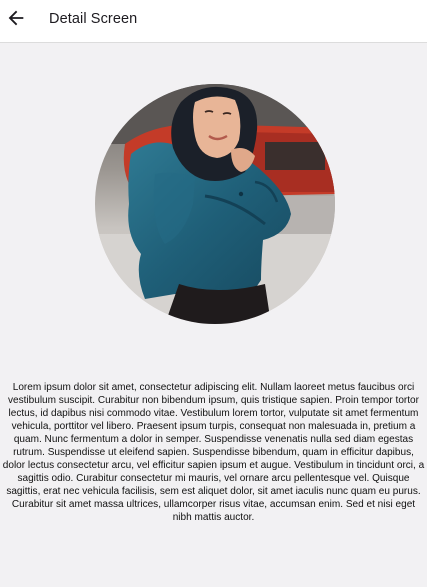 The height and width of the screenshot is (587, 427). I want to click on page-title: Detail Screen, so click(93, 19).